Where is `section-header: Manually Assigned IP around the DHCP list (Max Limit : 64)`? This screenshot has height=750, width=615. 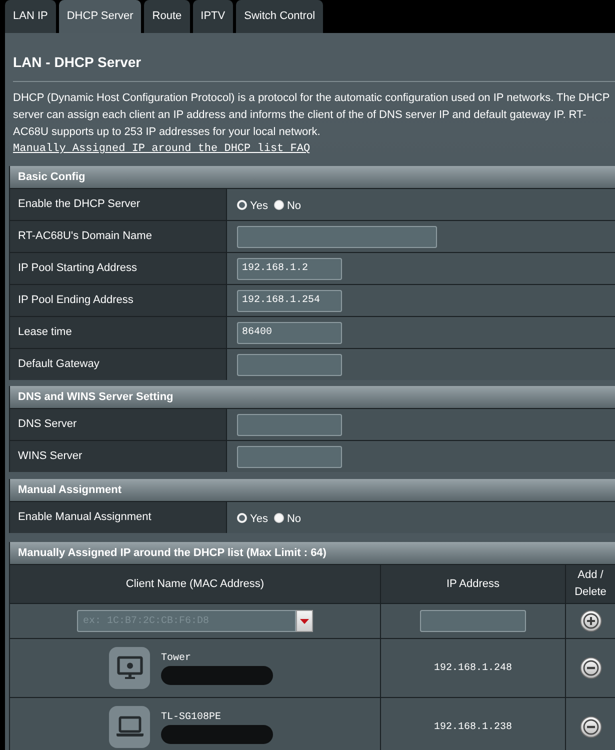
section-header: Manually Assigned IP around the DHCP list (Max Limit : 64) is located at coordinates (312, 553).